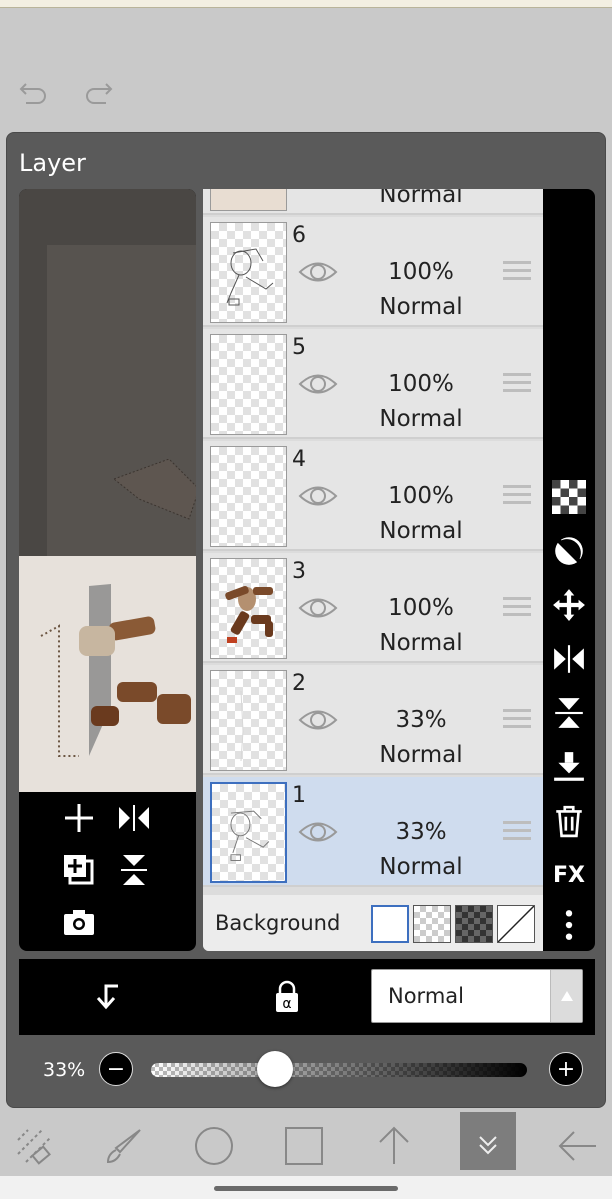 Image resolution: width=612 pixels, height=1199 pixels. Describe the element at coordinates (569, 875) in the screenshot. I see `fx-button: FX` at that location.